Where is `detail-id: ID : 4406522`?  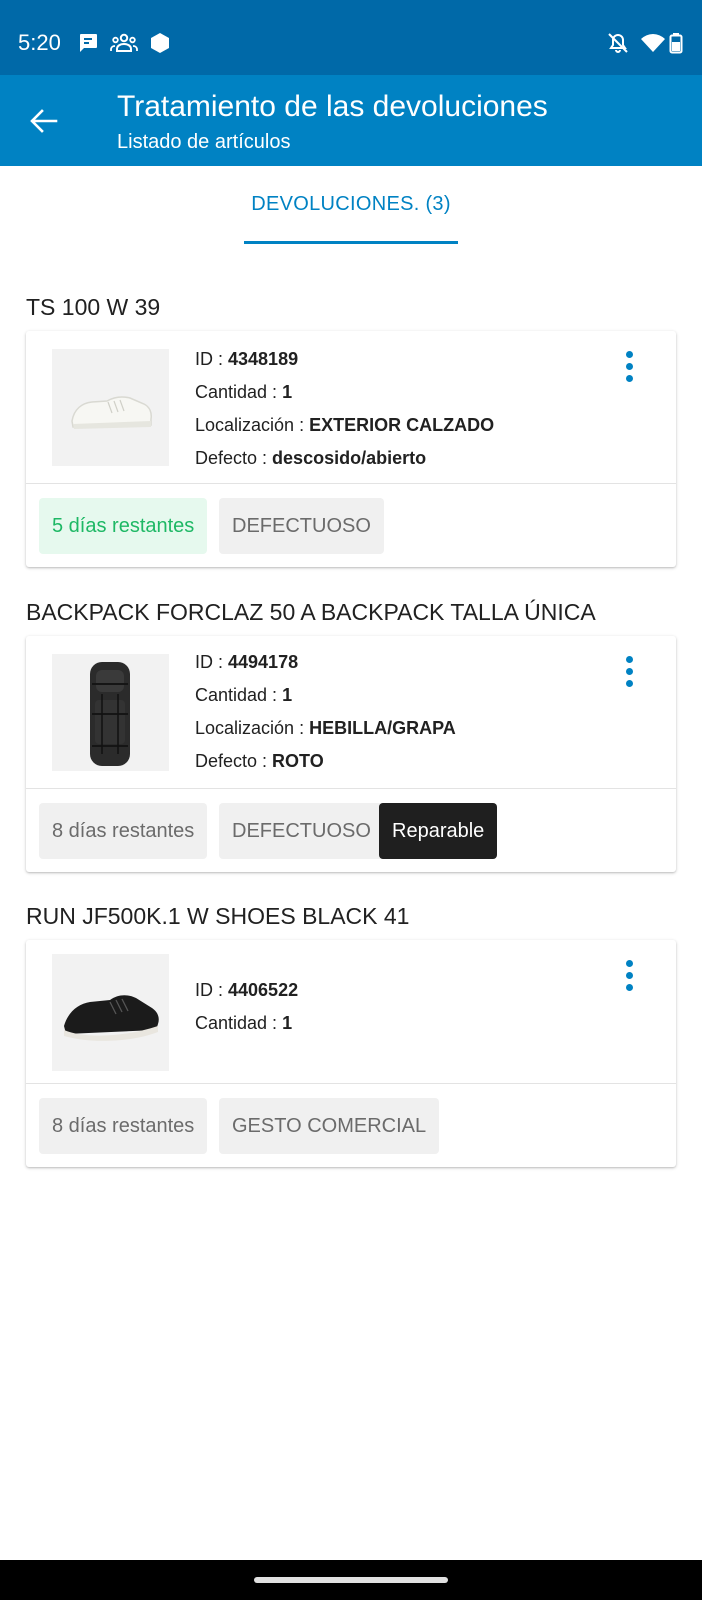 detail-id: ID : 4406522 is located at coordinates (247, 990).